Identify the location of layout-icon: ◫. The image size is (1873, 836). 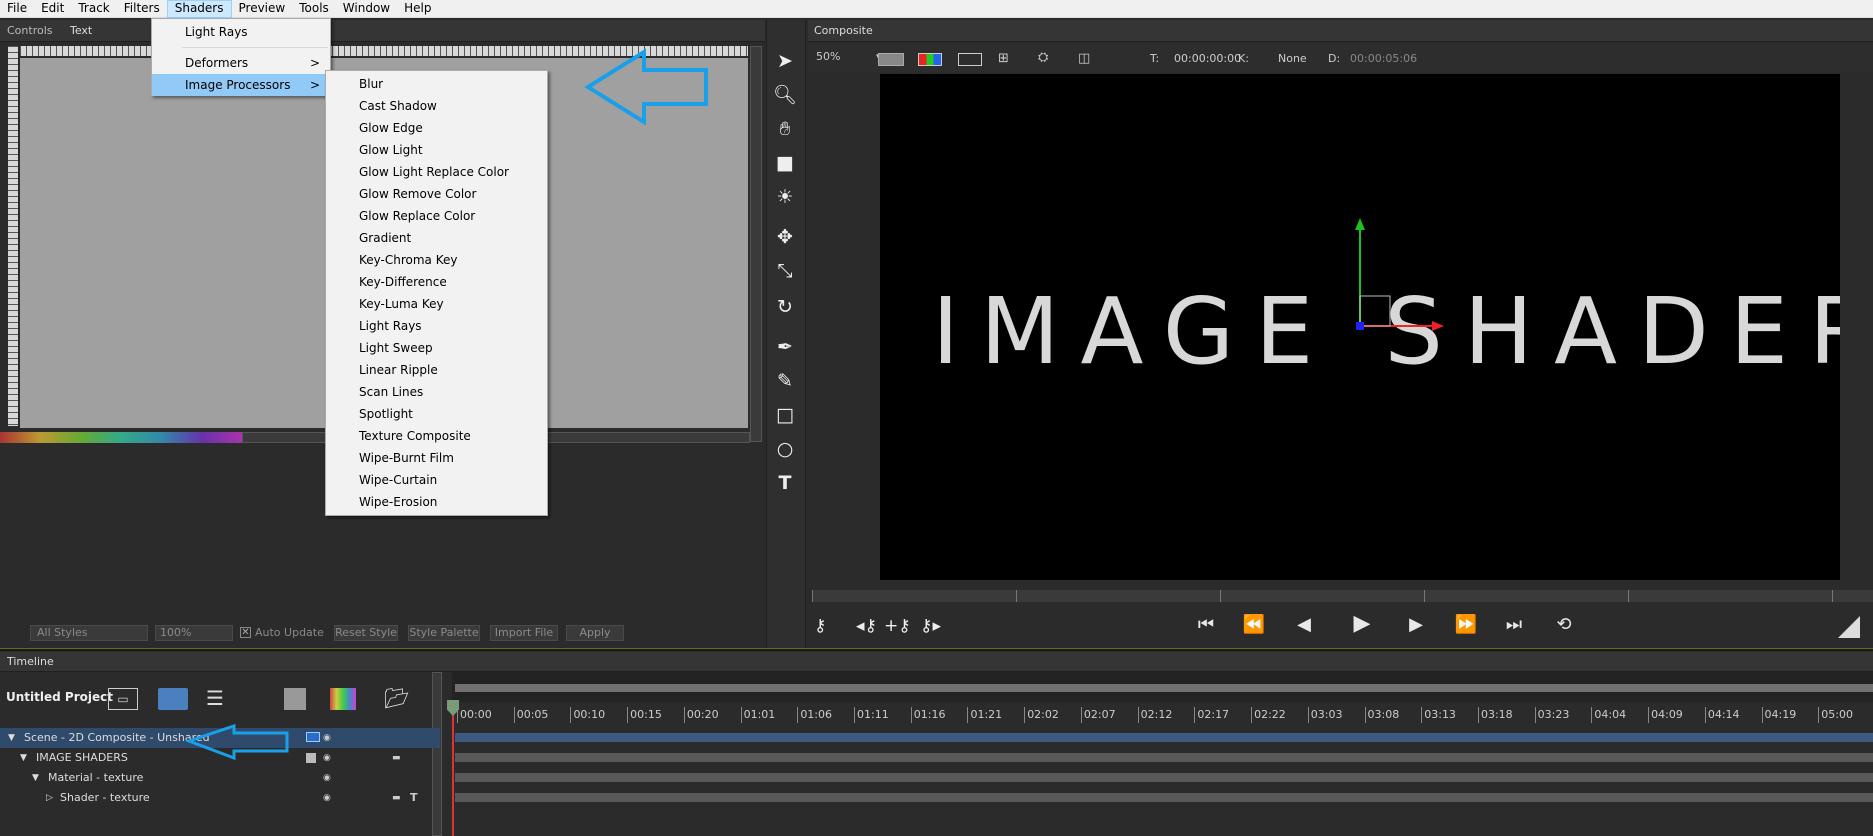
(1084, 58).